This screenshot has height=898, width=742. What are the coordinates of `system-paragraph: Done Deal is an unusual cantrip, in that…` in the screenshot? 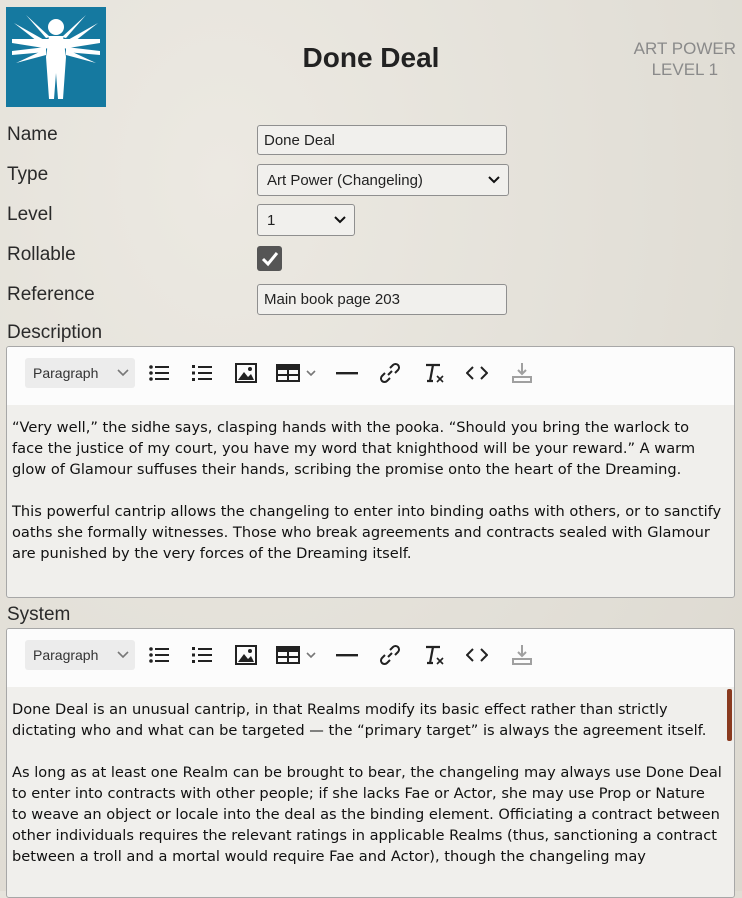 It's located at (359, 720).